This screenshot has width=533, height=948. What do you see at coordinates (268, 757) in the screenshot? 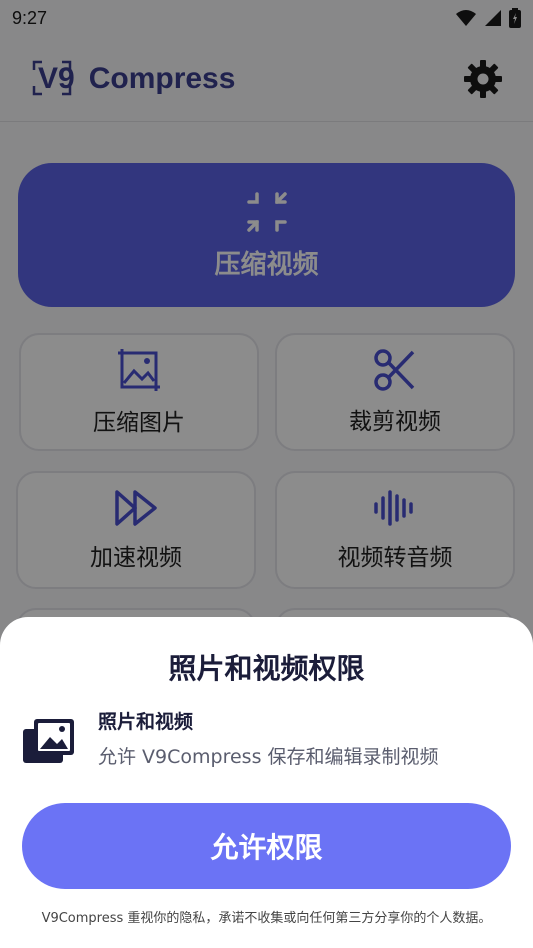
I see `permission-description: 允许 V9Compress 保存和编辑录制视频` at bounding box center [268, 757].